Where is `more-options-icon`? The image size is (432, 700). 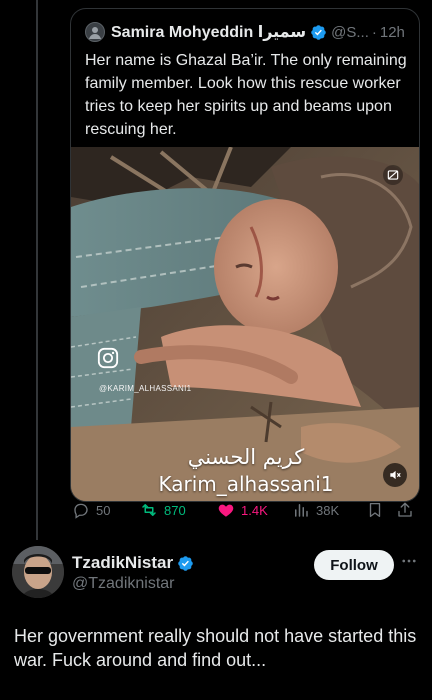 more-options-icon is located at coordinates (409, 561).